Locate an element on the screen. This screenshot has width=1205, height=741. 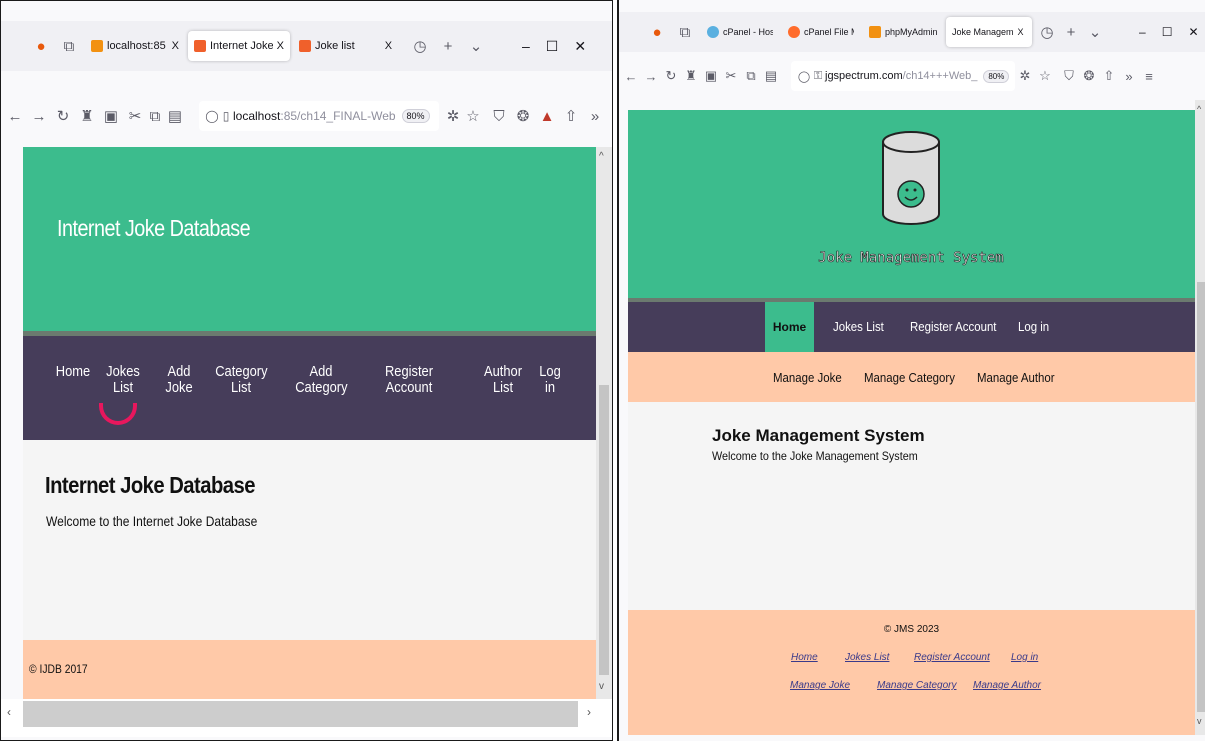
nav-add-category: Add Category is located at coordinates (321, 380).